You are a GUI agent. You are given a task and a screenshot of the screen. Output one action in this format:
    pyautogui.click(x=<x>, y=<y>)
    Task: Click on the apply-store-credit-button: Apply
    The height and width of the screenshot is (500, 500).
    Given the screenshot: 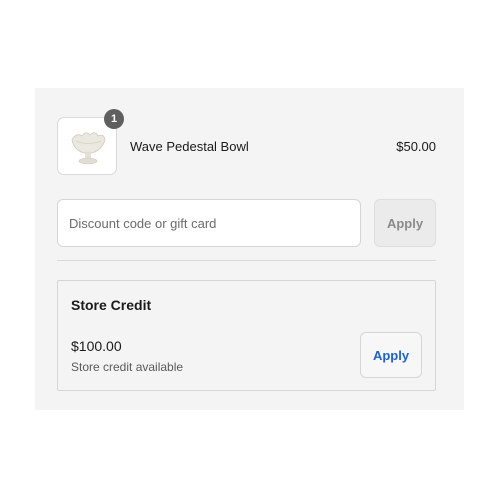 What is the action you would take?
    pyautogui.click(x=391, y=355)
    